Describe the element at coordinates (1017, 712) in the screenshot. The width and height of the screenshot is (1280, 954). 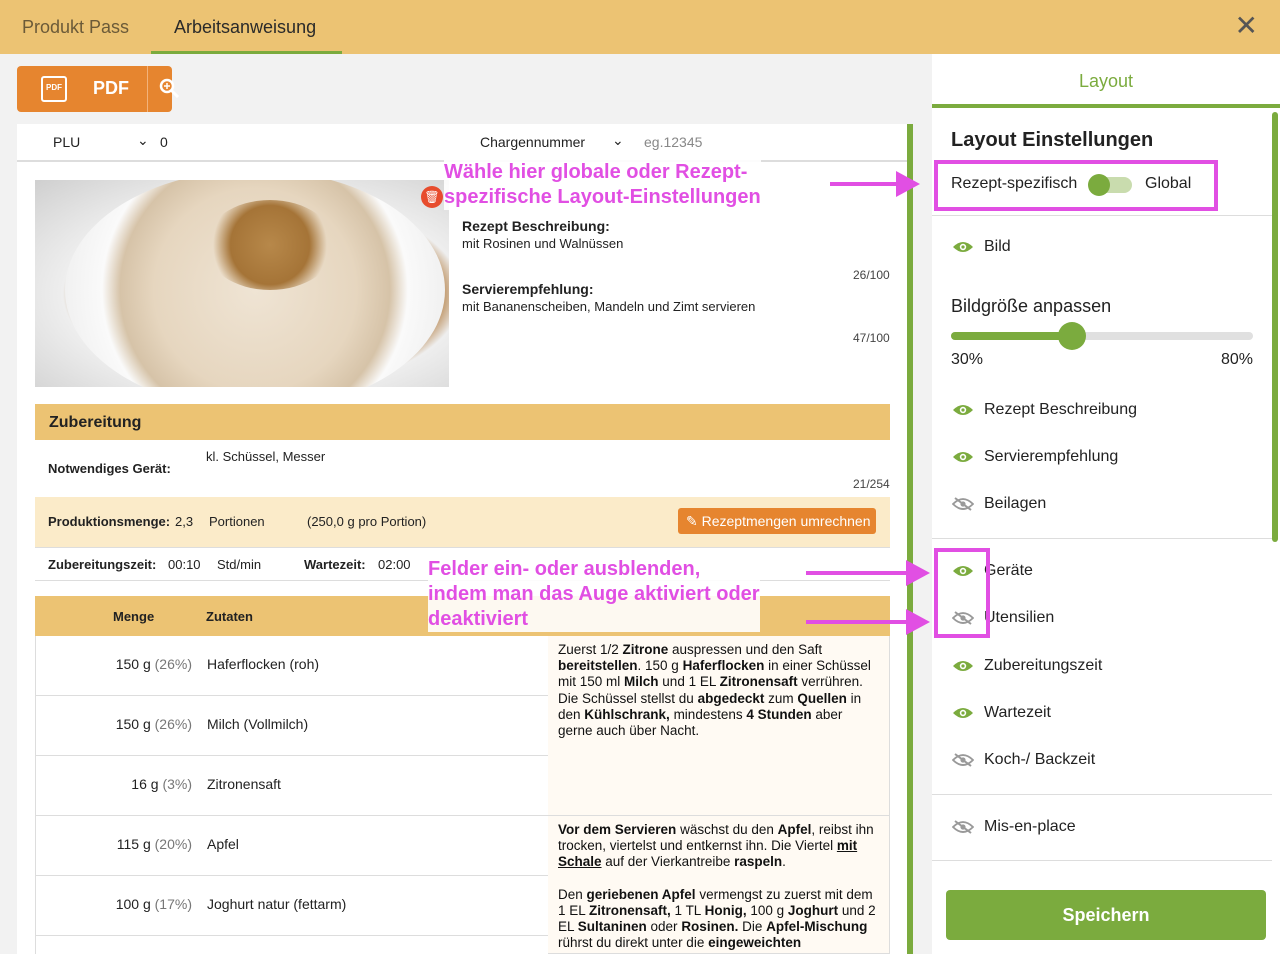
I see `field-label: Wartezeit` at that location.